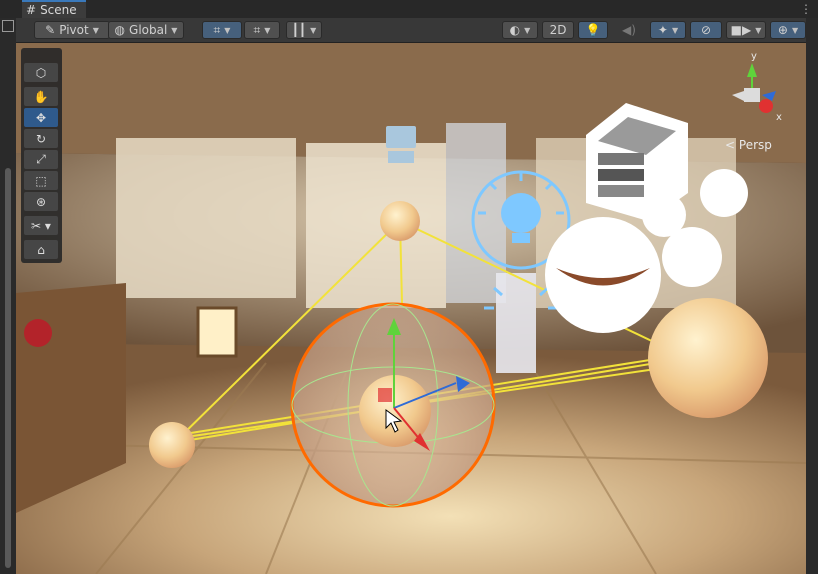 The height and width of the screenshot is (574, 818). I want to click on bulb-icon: 💡, so click(593, 30).